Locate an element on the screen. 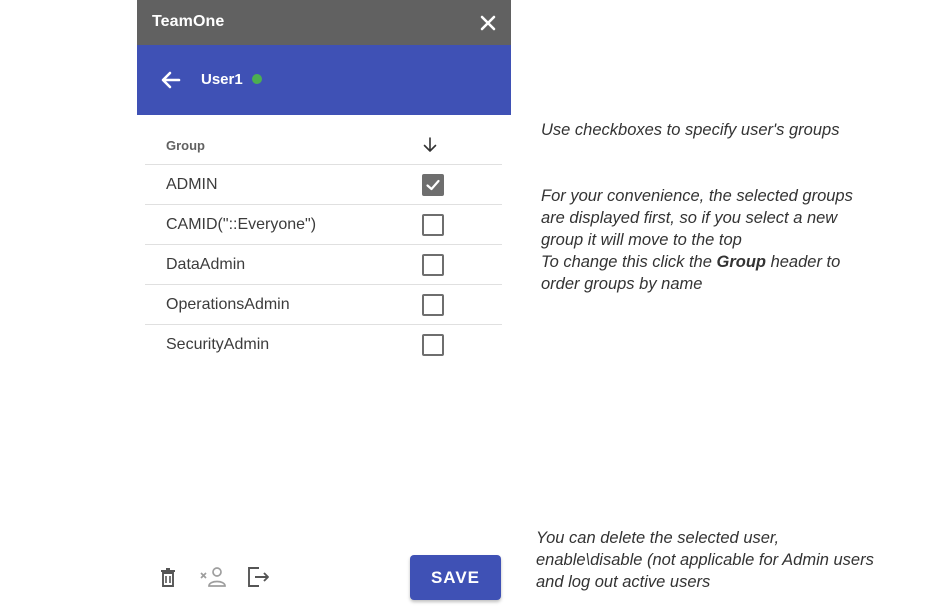 The width and height of the screenshot is (928, 608). panel-footer: SAVE is located at coordinates (324, 579).